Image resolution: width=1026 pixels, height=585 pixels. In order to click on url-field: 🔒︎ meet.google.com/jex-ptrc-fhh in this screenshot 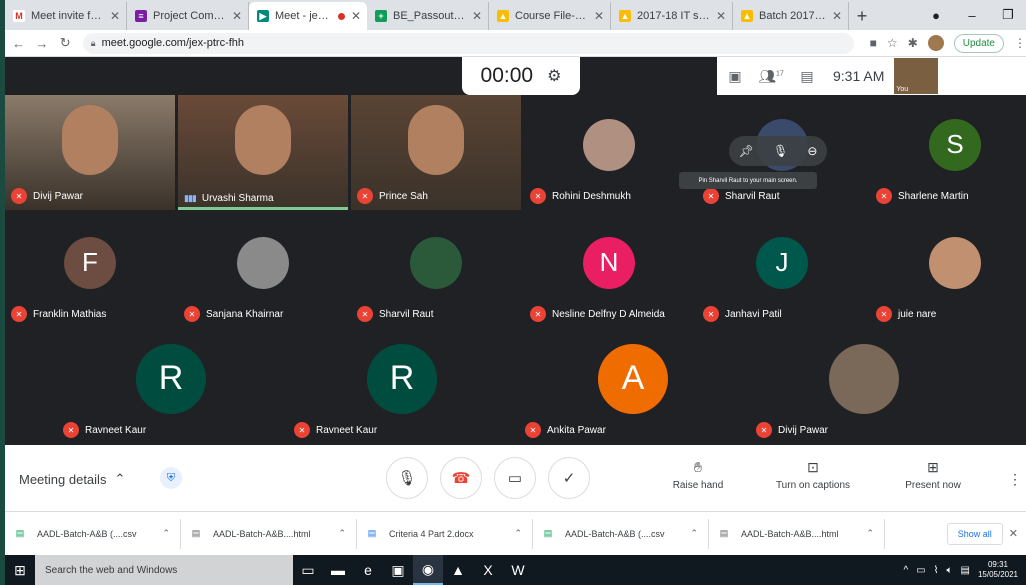, I will do `click(468, 43)`.